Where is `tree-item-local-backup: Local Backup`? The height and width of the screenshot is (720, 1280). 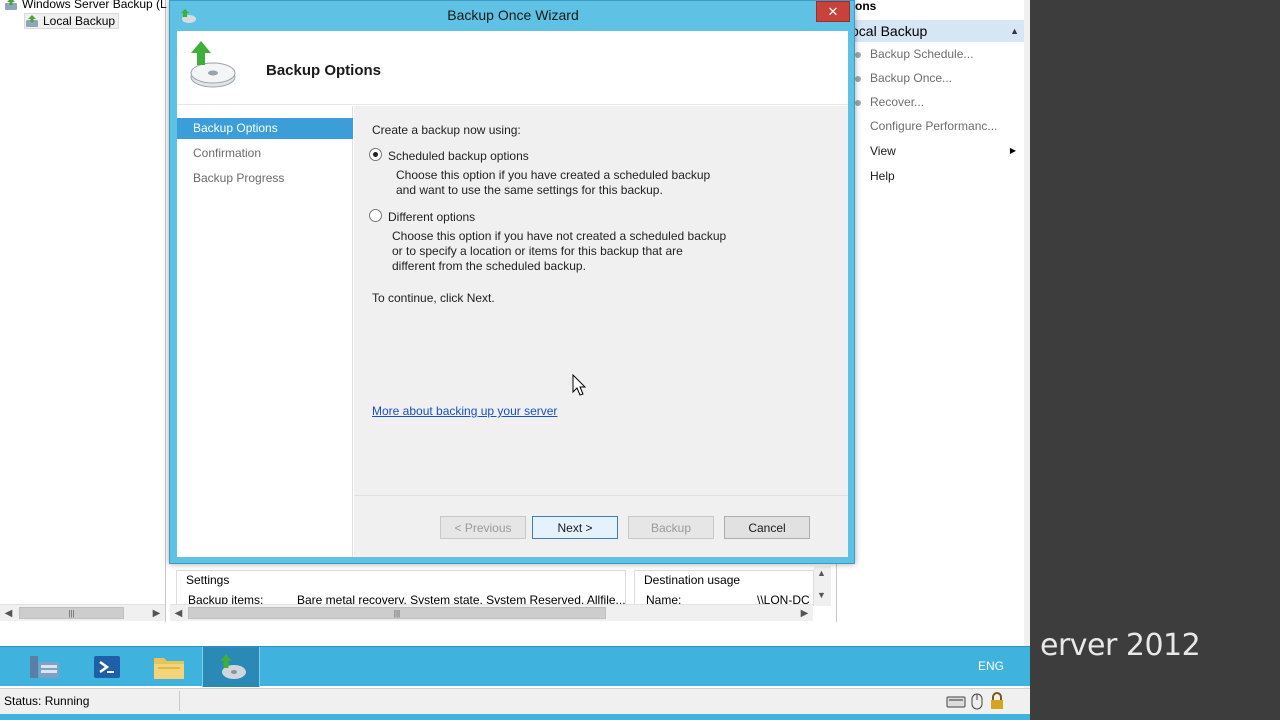 tree-item-local-backup: Local Backup is located at coordinates (72, 21).